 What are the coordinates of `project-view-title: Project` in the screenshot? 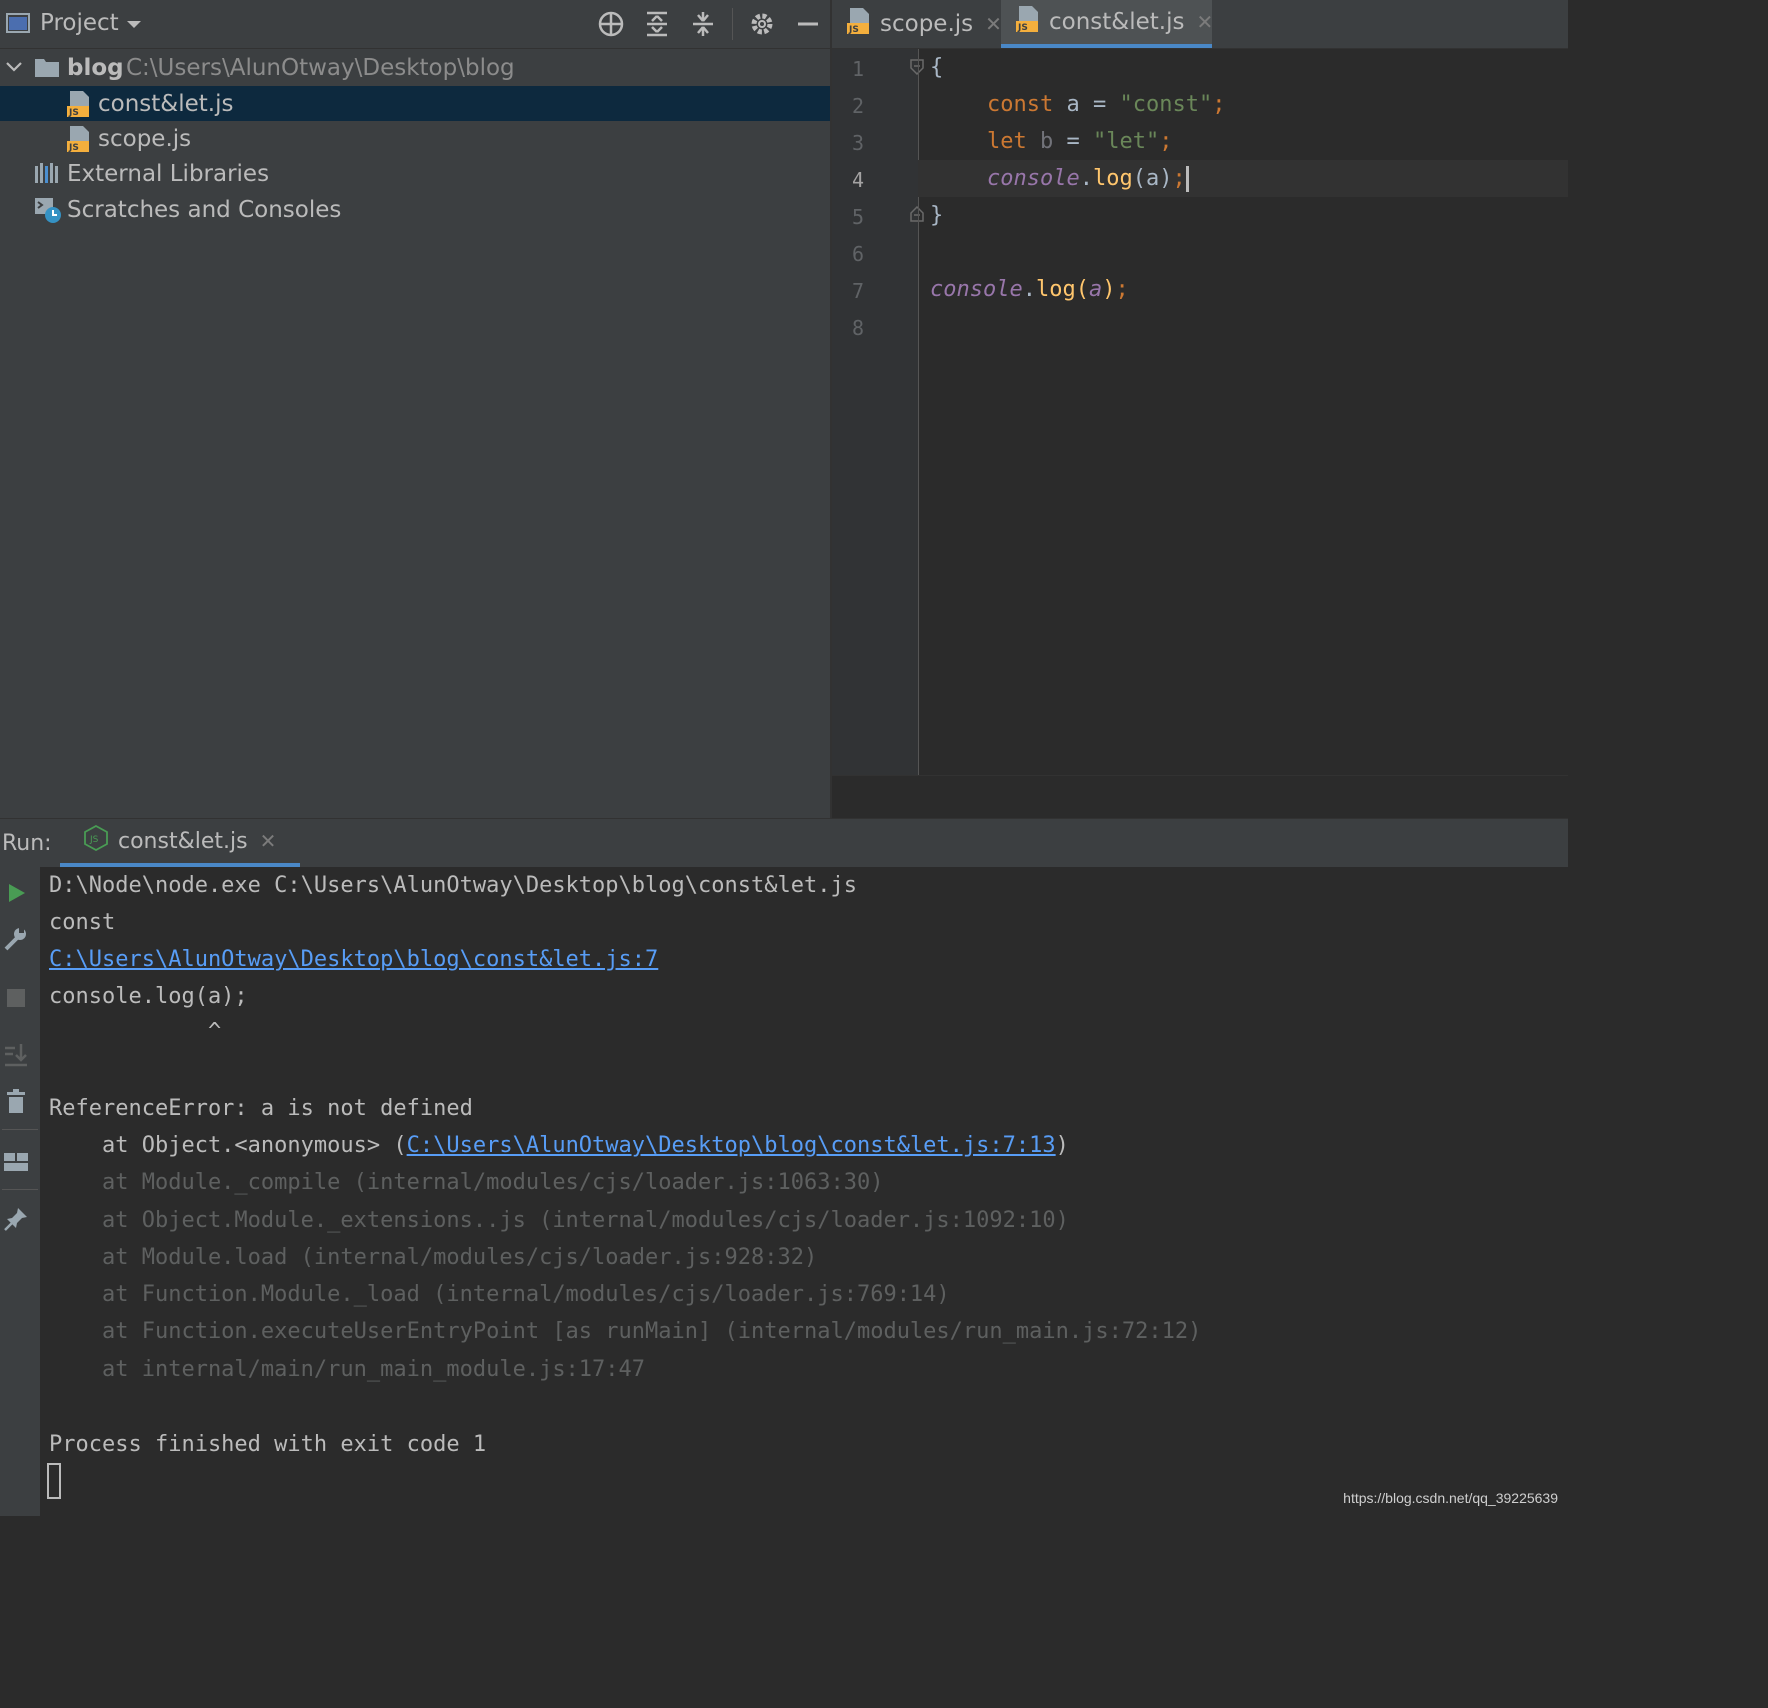 It's located at (79, 23).